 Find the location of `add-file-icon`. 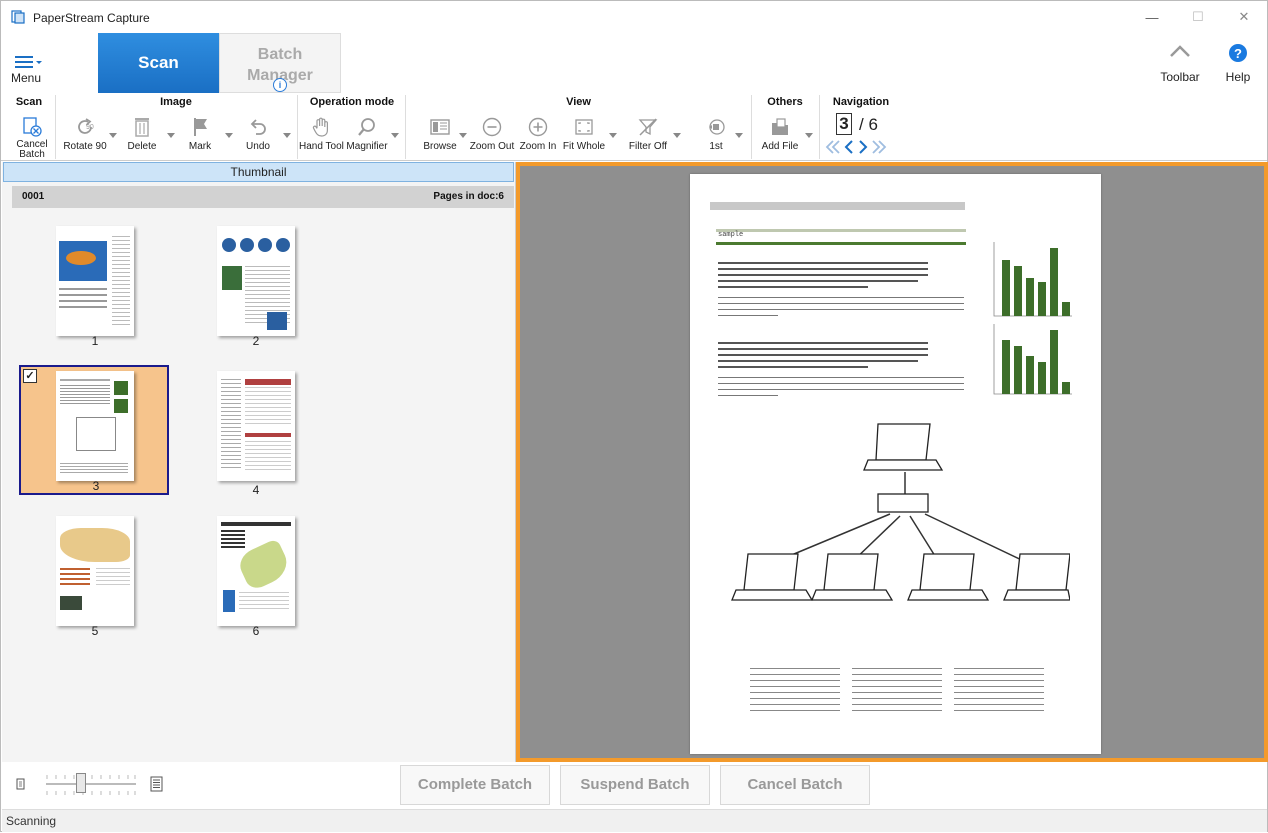

add-file-icon is located at coordinates (780, 126).